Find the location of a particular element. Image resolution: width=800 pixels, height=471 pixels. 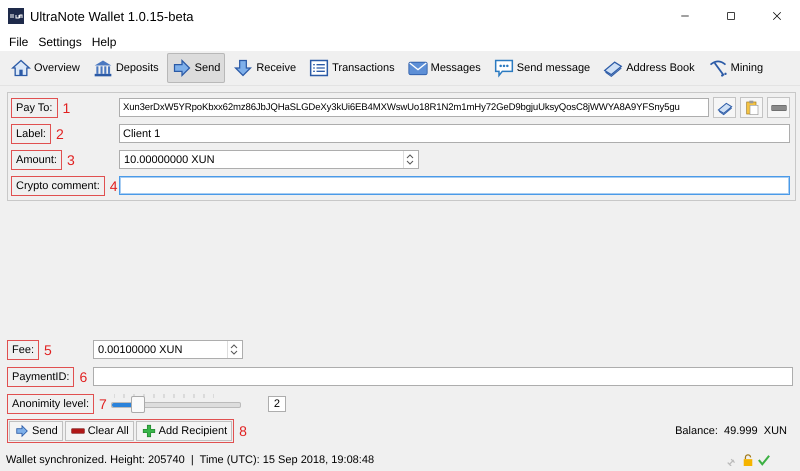

clipboard-icon is located at coordinates (752, 108).